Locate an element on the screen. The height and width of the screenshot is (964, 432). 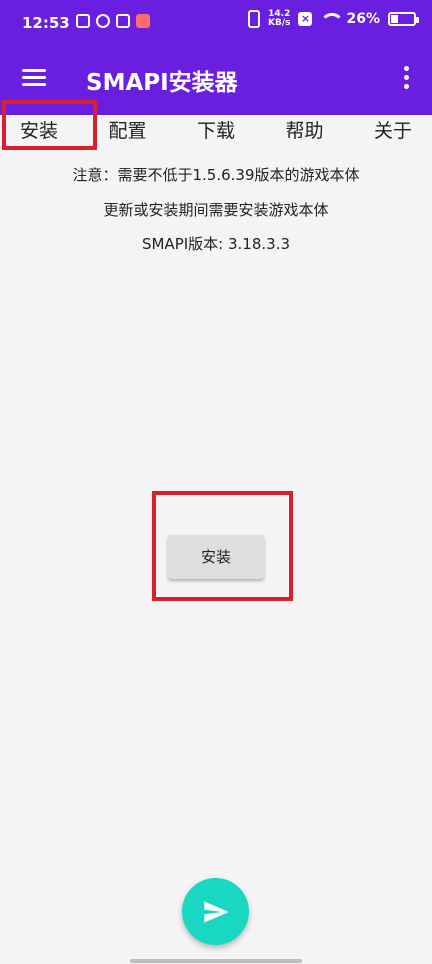
status-left-icons is located at coordinates (113, 21).